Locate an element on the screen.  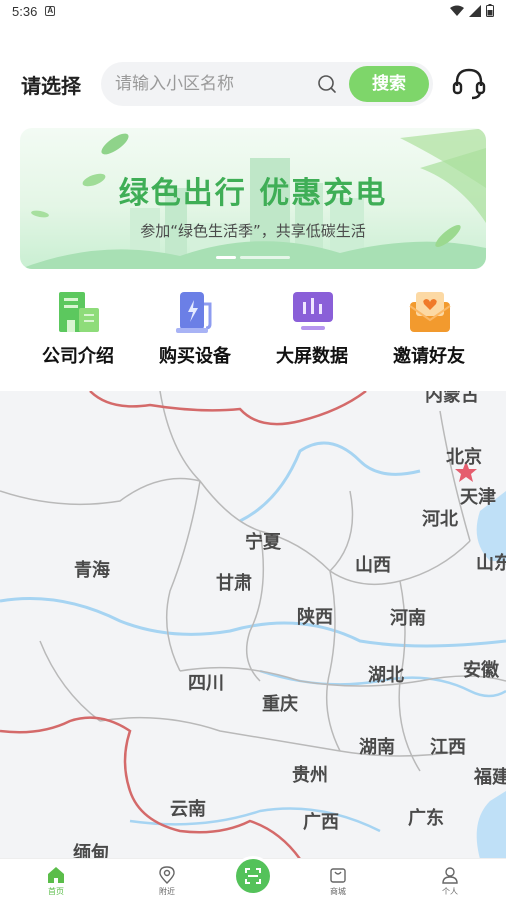
map-label: 广东 is located at coordinates (426, 818).